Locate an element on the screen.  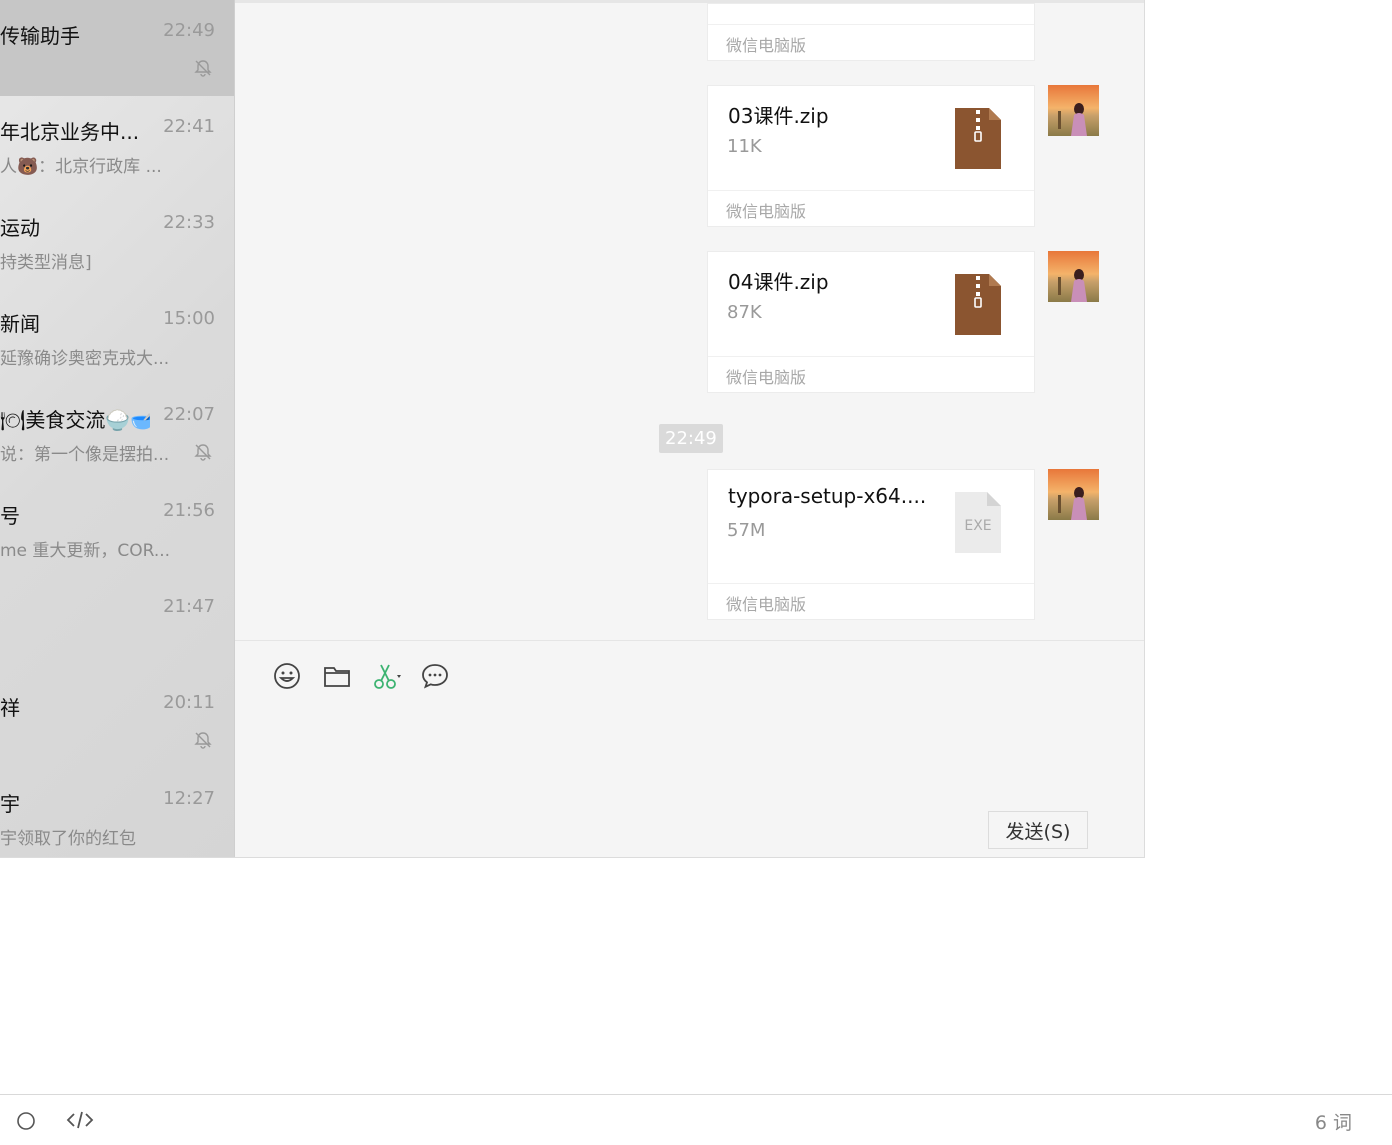
conversation-time: 20:11 is located at coordinates (189, 702).